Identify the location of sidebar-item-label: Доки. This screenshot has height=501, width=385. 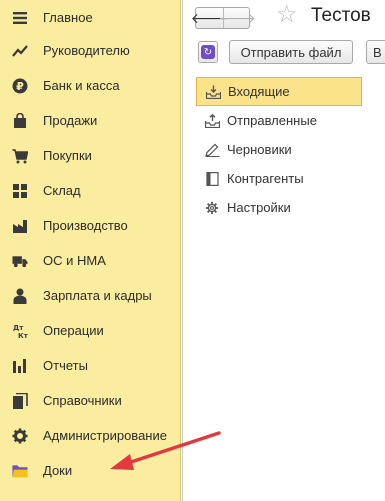
(58, 470).